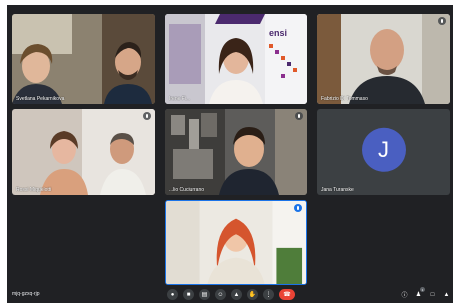  I want to click on participant-tile-active, so click(236, 242).